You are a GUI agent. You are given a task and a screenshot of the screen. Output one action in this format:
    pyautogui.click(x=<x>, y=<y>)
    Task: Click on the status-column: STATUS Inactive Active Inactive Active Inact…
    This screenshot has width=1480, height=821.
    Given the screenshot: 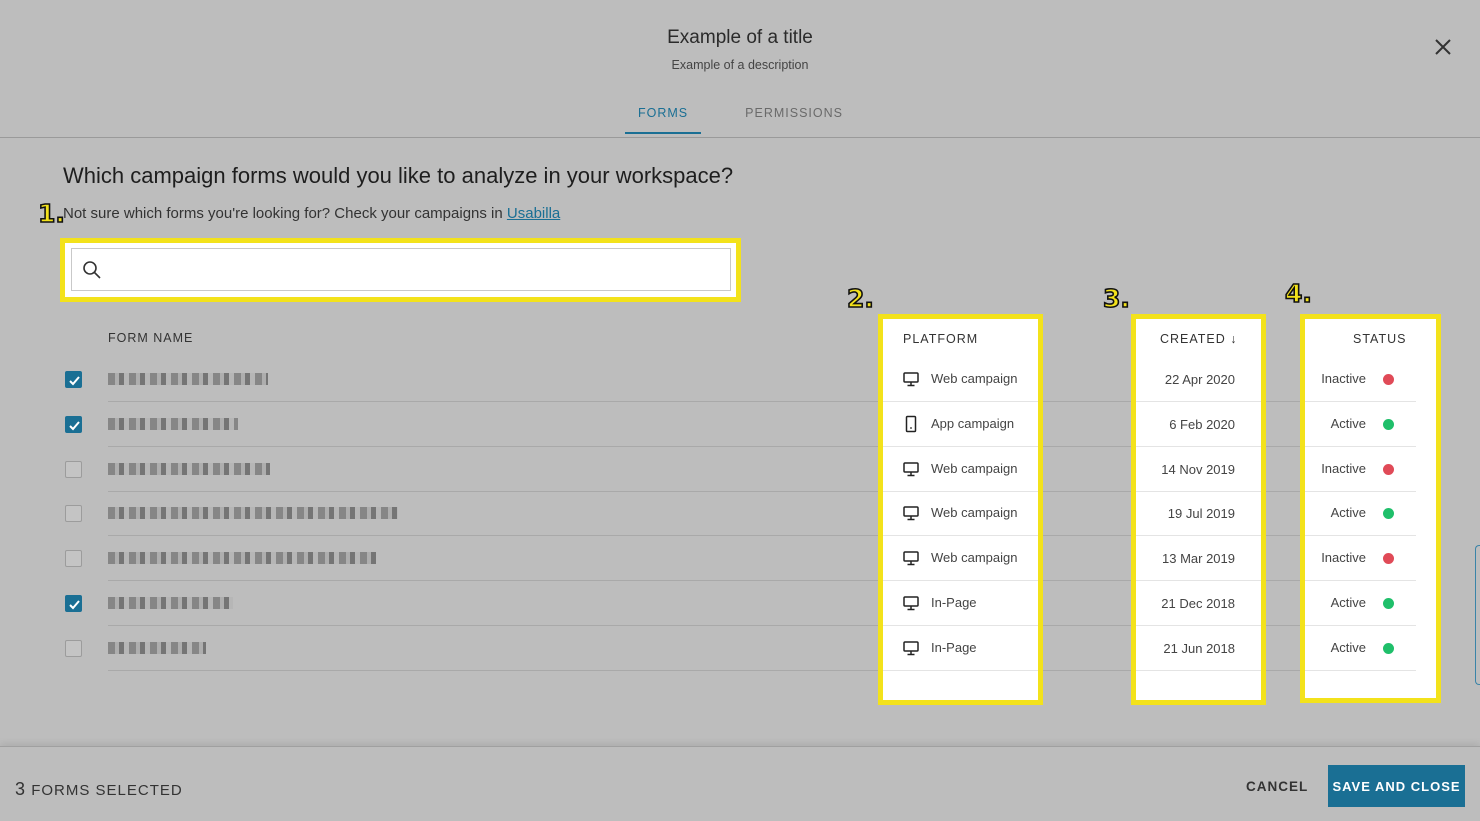 What is the action you would take?
    pyautogui.click(x=1370, y=508)
    